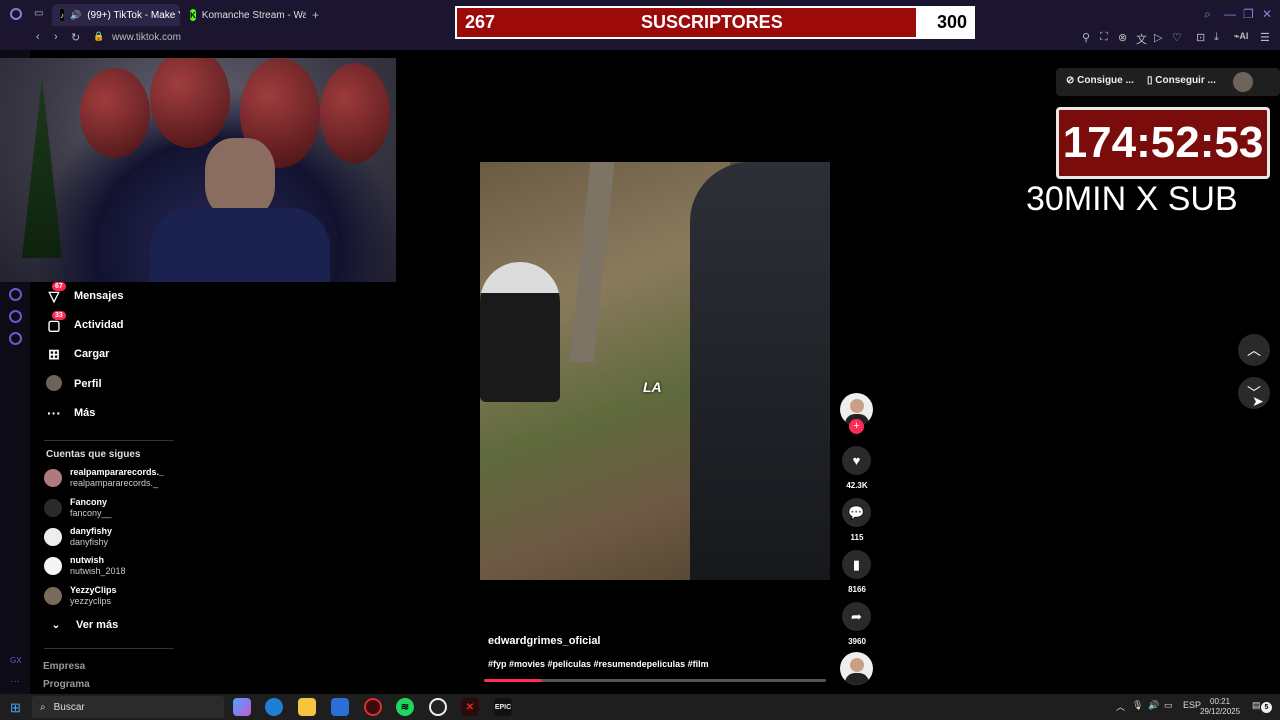  What do you see at coordinates (146, 37) in the screenshot?
I see `url-field: www.tiktok.com` at bounding box center [146, 37].